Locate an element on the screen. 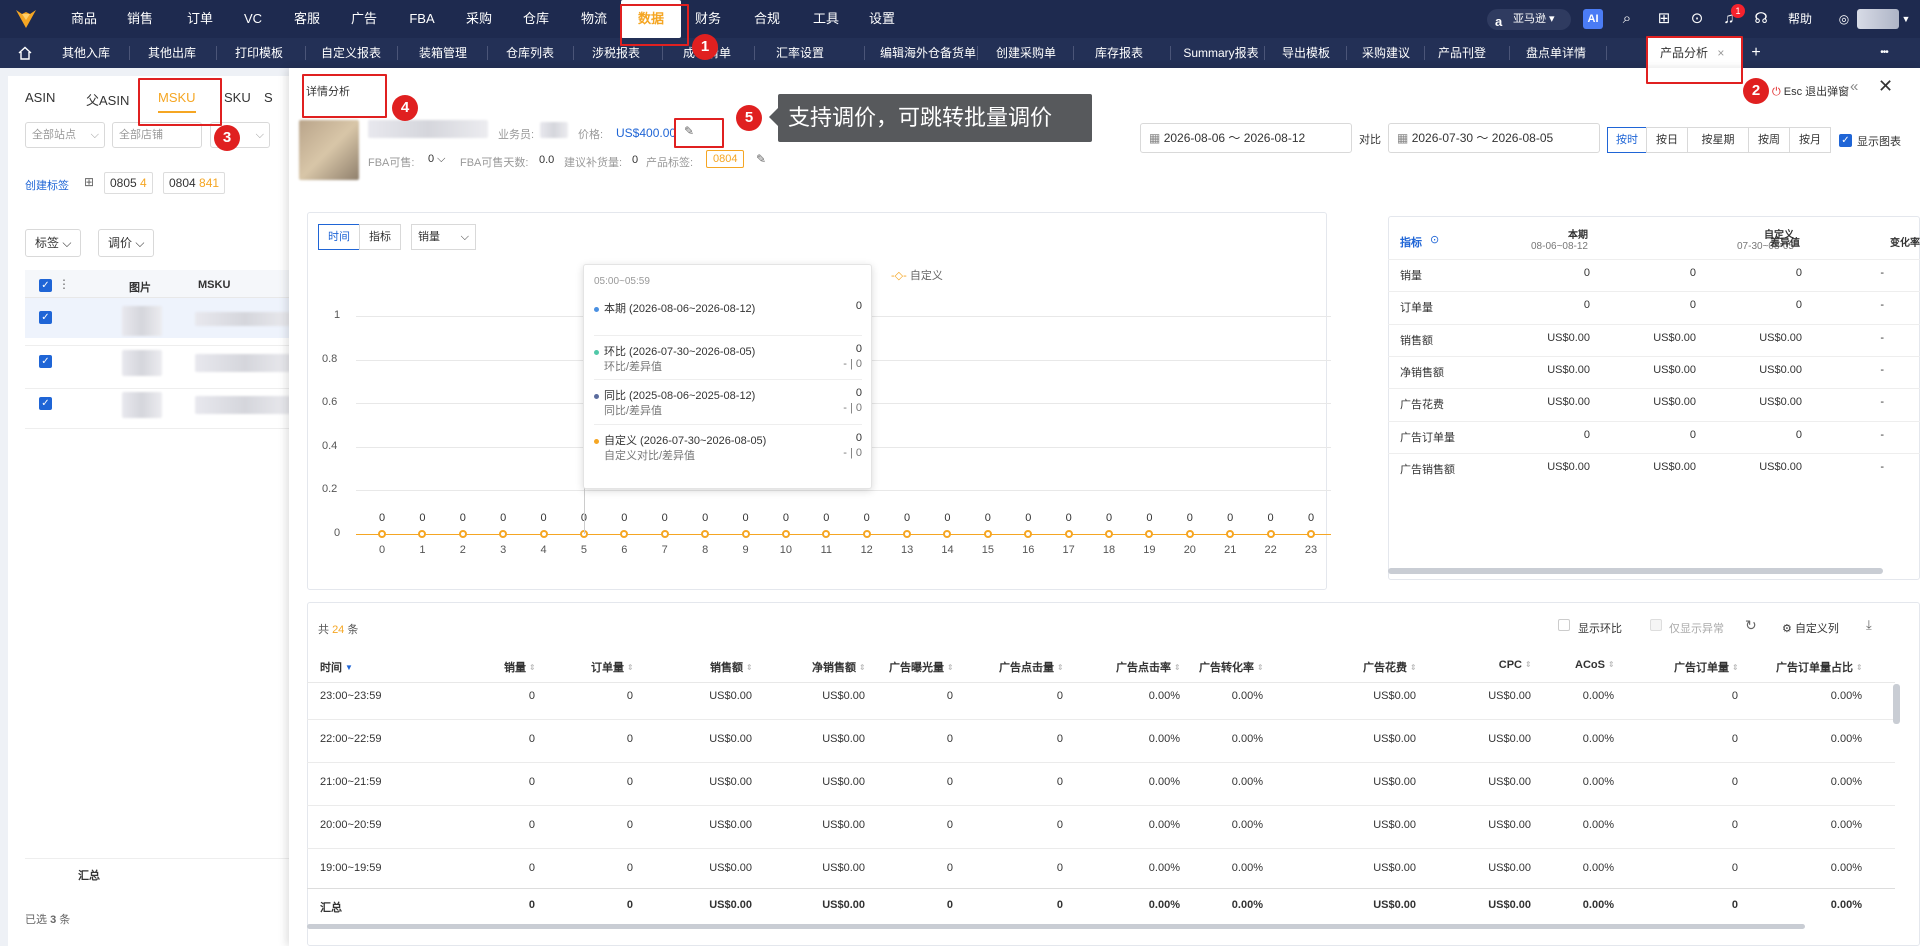  list-tab: S is located at coordinates (268, 97).